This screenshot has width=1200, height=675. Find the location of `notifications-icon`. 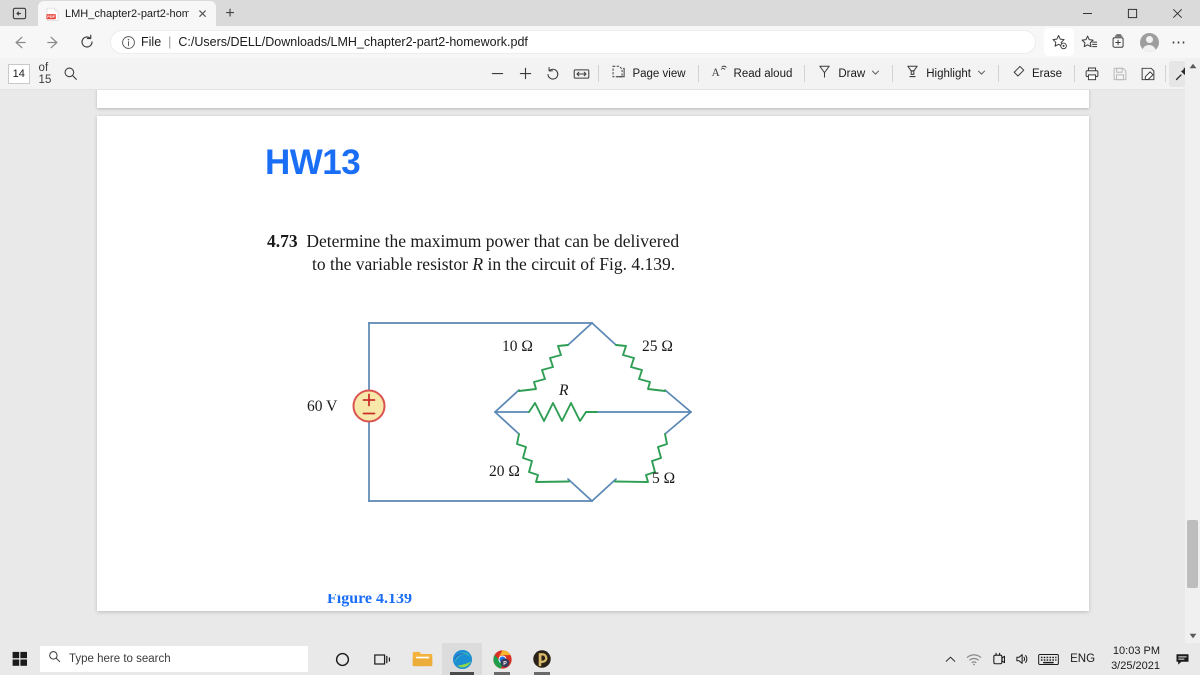

notifications-icon is located at coordinates (1182, 659).